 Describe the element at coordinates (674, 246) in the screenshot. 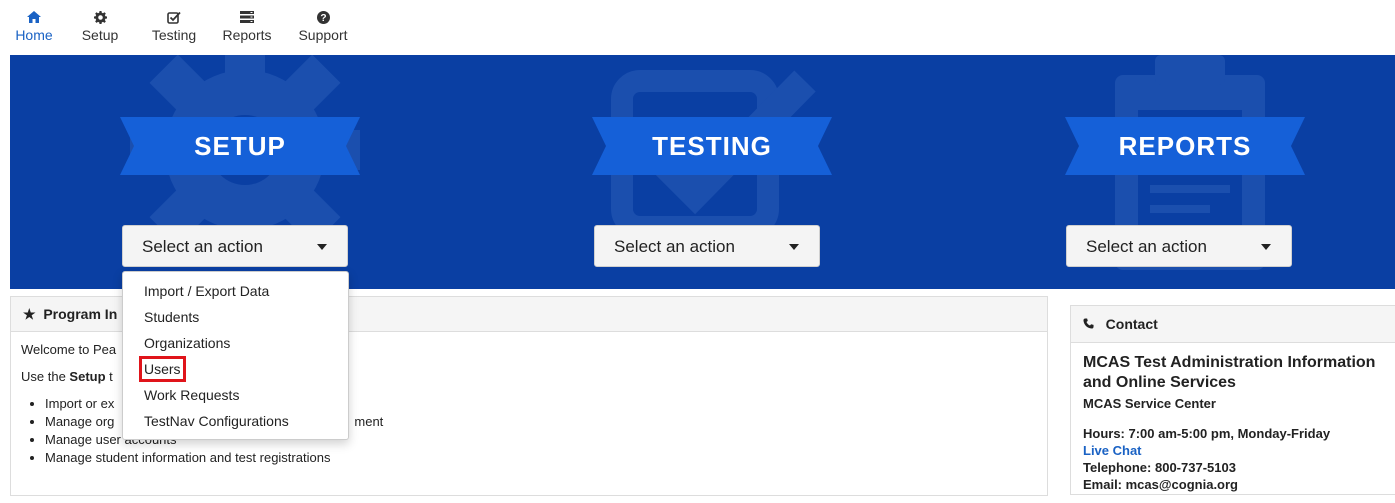

I see `testing-select-label: Select an action` at that location.